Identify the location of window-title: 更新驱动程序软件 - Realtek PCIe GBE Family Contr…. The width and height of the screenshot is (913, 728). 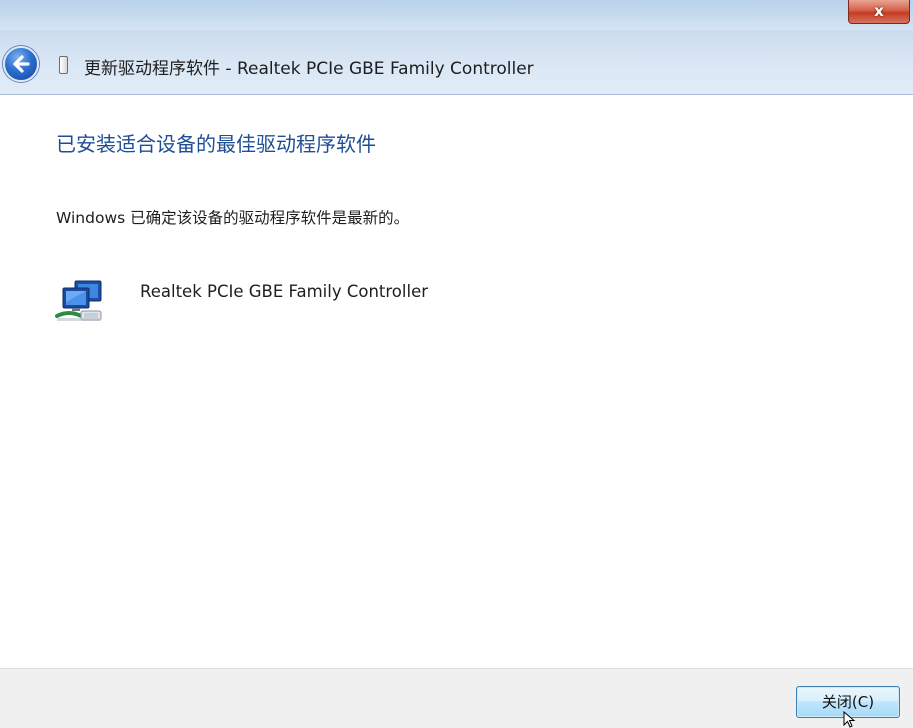
(309, 69).